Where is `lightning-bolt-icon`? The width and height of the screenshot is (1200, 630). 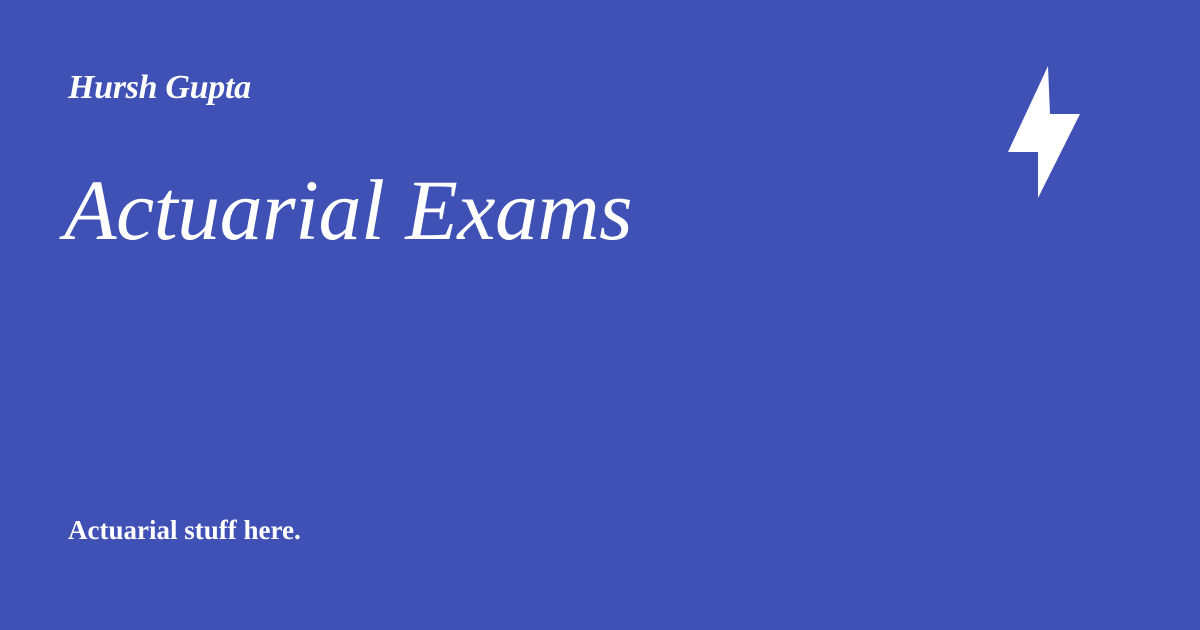 lightning-bolt-icon is located at coordinates (1044, 132).